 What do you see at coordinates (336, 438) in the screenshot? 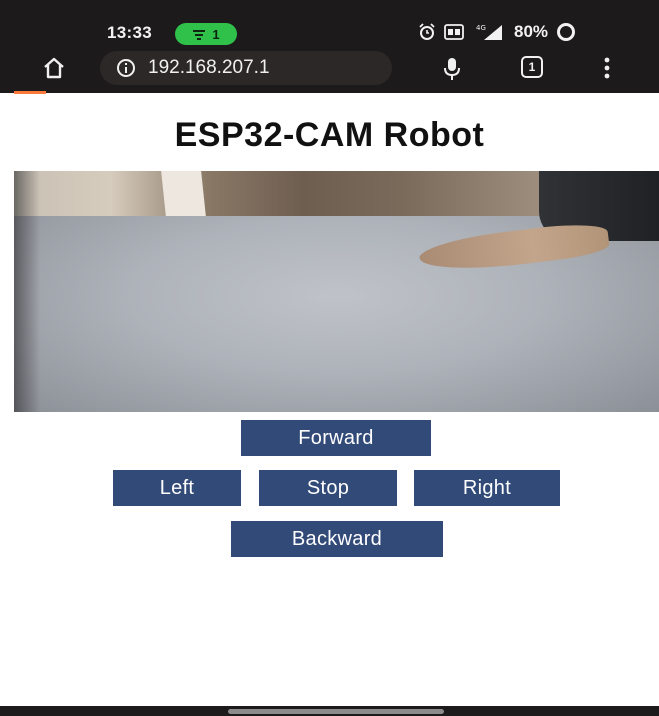
I see `forward-button: Forward` at bounding box center [336, 438].